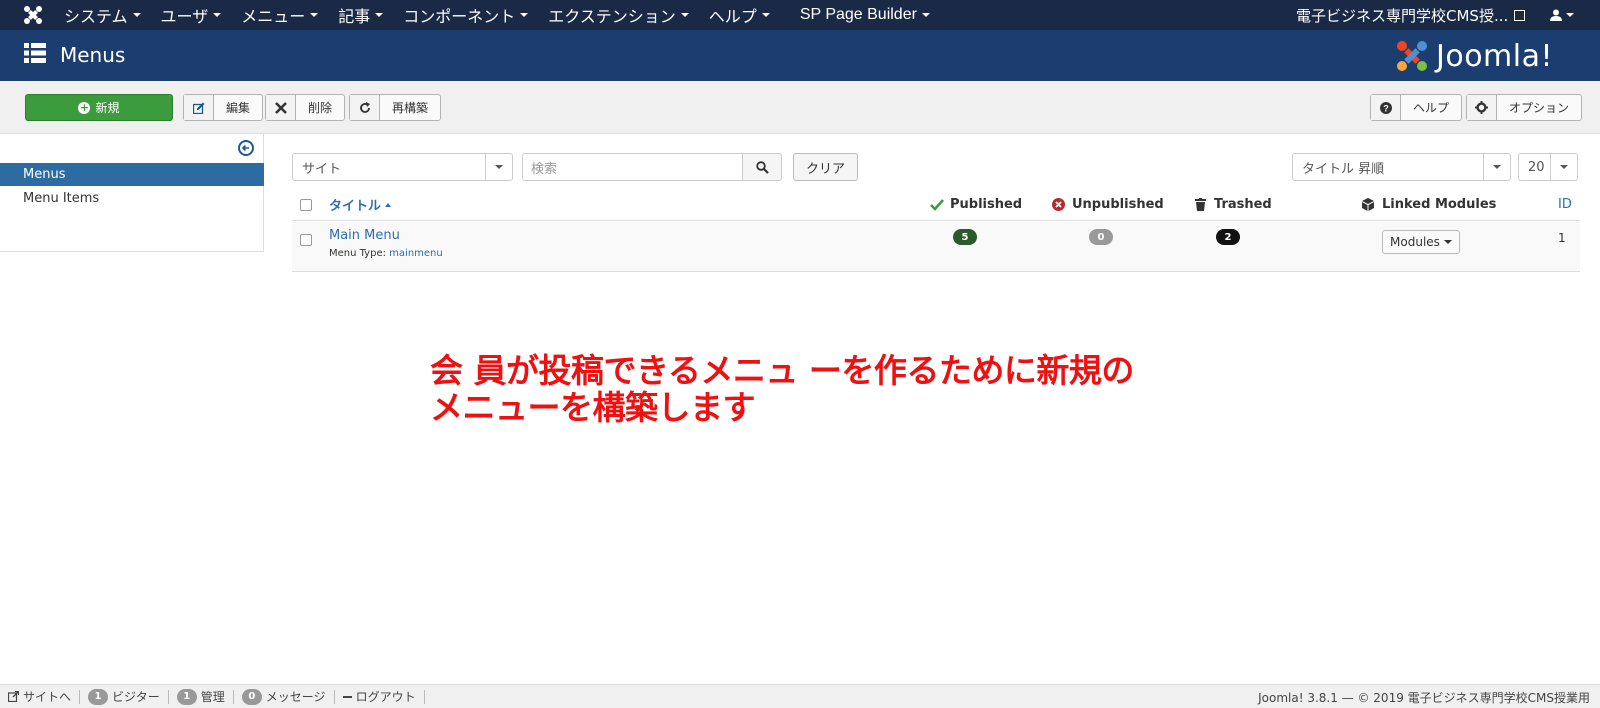  What do you see at coordinates (800, 107) in the screenshot?
I see `toolbar: + 新規 編集 削除 再構築 ? ヘルプ オプション` at bounding box center [800, 107].